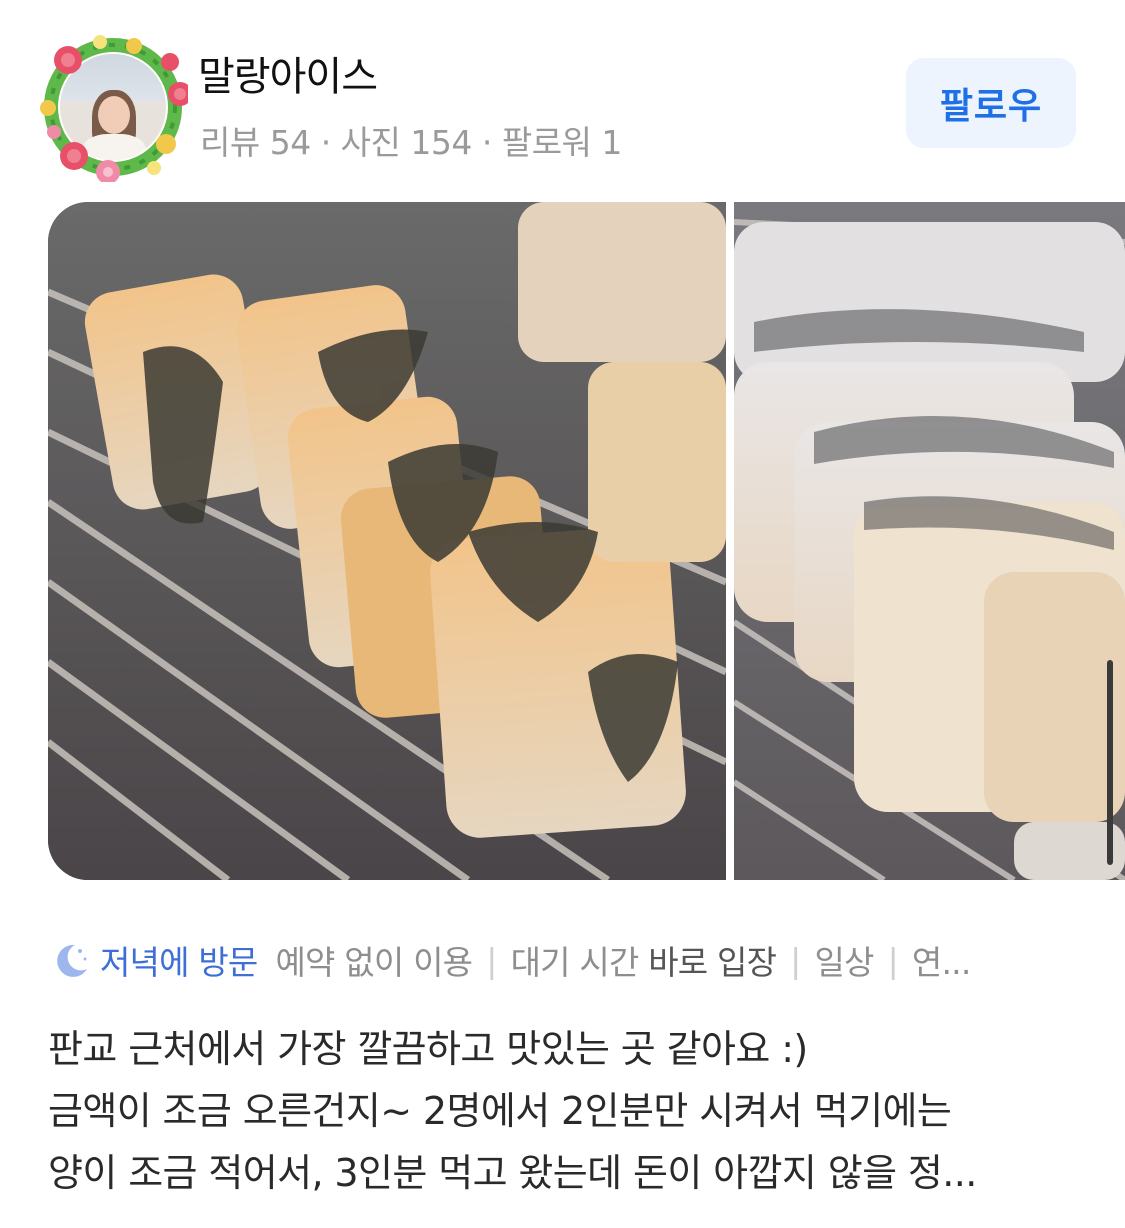 The image size is (1125, 1228). What do you see at coordinates (179, 962) in the screenshot?
I see `visit-time-tag: 저녁에 방문` at bounding box center [179, 962].